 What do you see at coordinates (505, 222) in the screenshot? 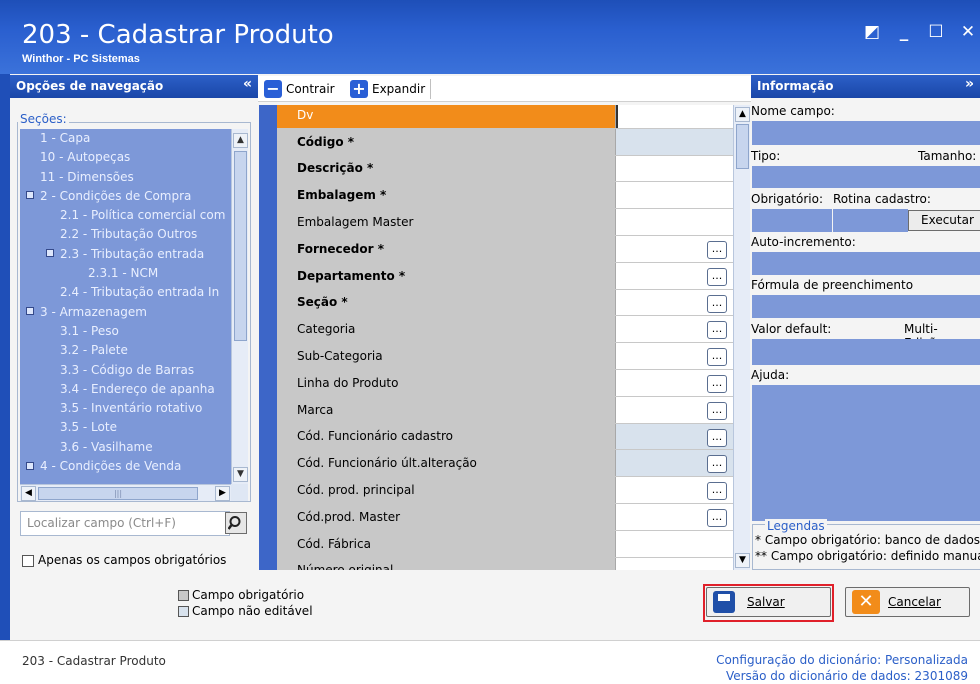
I see `field-row: Embalagem Master` at bounding box center [505, 222].